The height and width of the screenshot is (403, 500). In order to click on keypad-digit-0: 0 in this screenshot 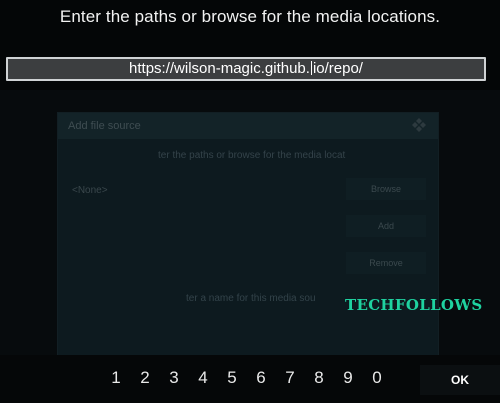, I will do `click(377, 378)`.